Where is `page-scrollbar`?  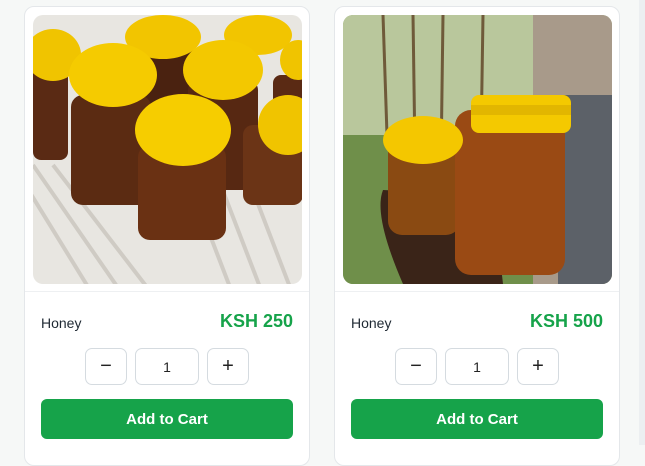
page-scrollbar is located at coordinates (642, 222).